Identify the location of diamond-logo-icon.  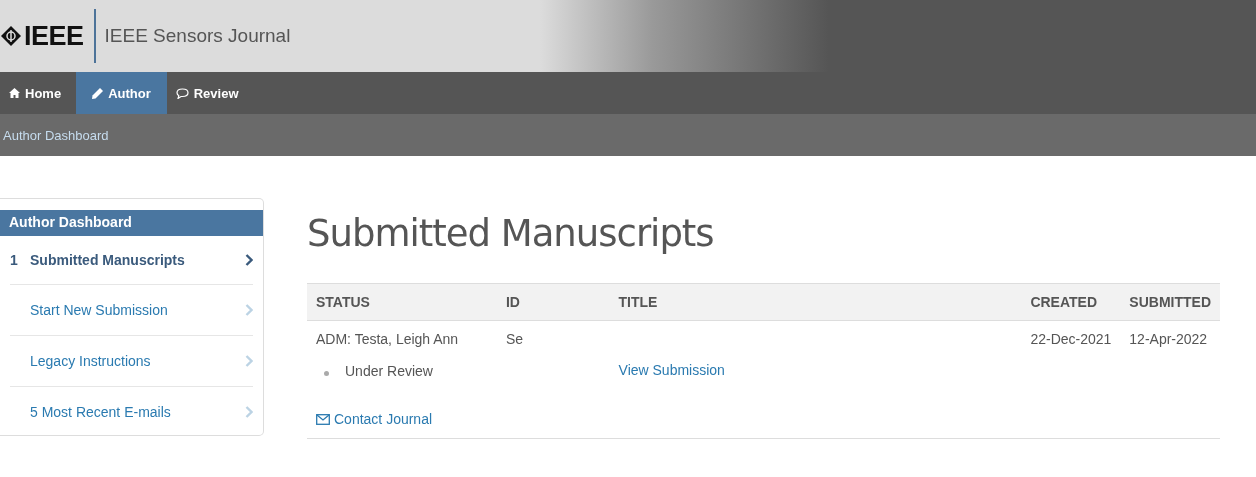
(11, 36).